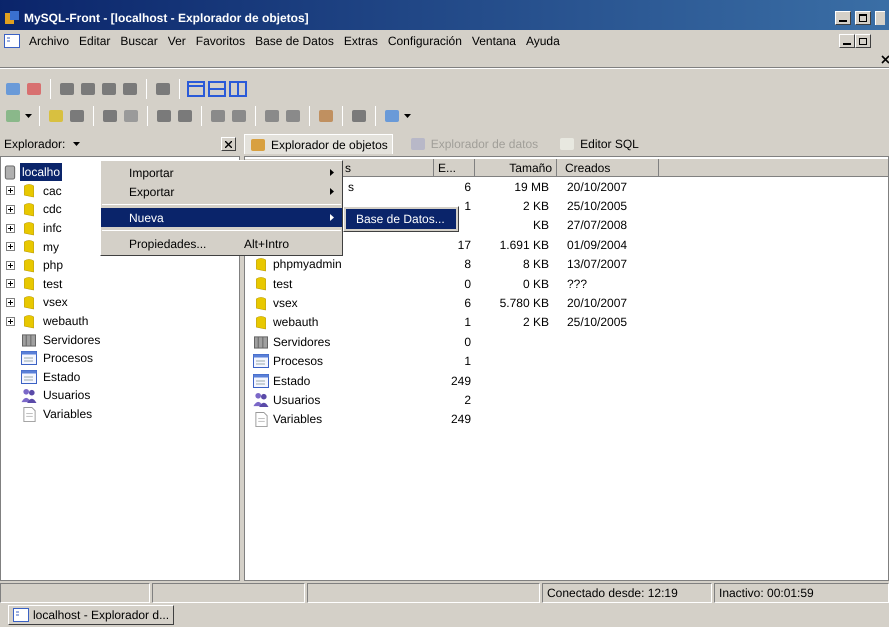 This screenshot has height=627, width=889. I want to click on table-cell: 1, so click(467, 361).